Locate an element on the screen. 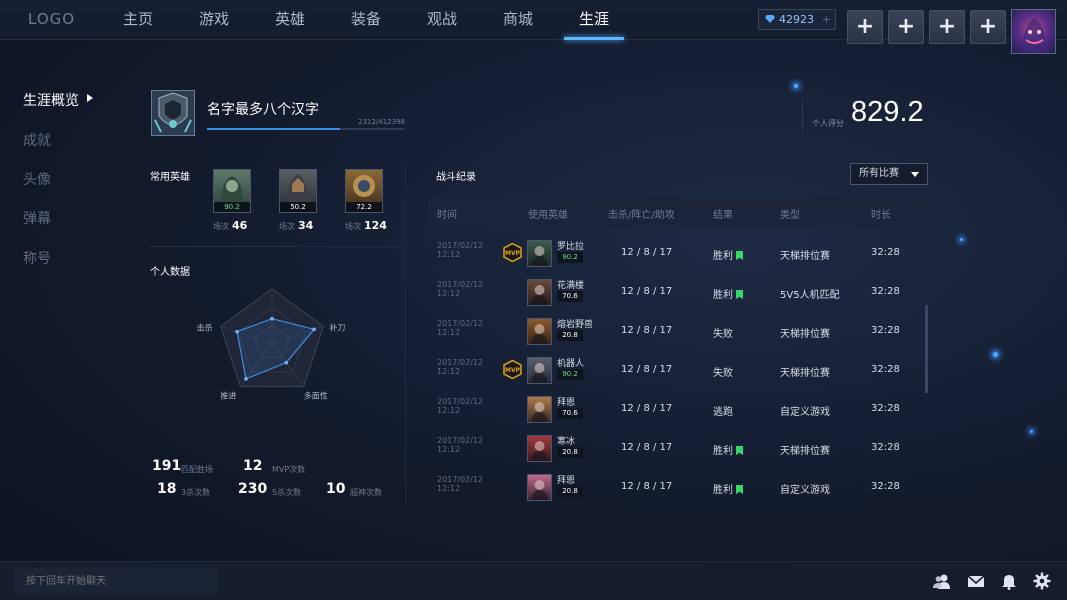 The width and height of the screenshot is (1067, 600). score-value: 829.2 is located at coordinates (887, 112).